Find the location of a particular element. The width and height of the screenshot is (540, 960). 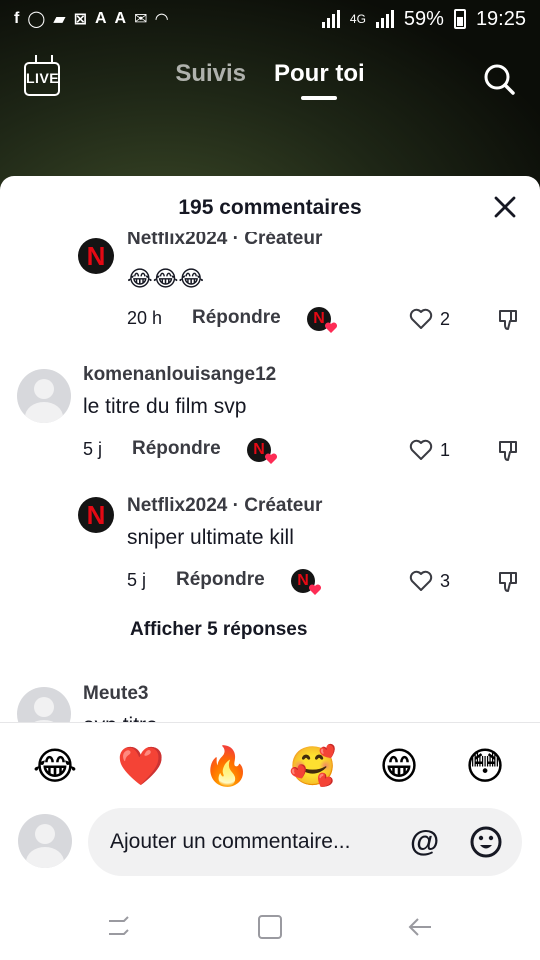

comments-count-title: 195 commentaires is located at coordinates (270, 207).